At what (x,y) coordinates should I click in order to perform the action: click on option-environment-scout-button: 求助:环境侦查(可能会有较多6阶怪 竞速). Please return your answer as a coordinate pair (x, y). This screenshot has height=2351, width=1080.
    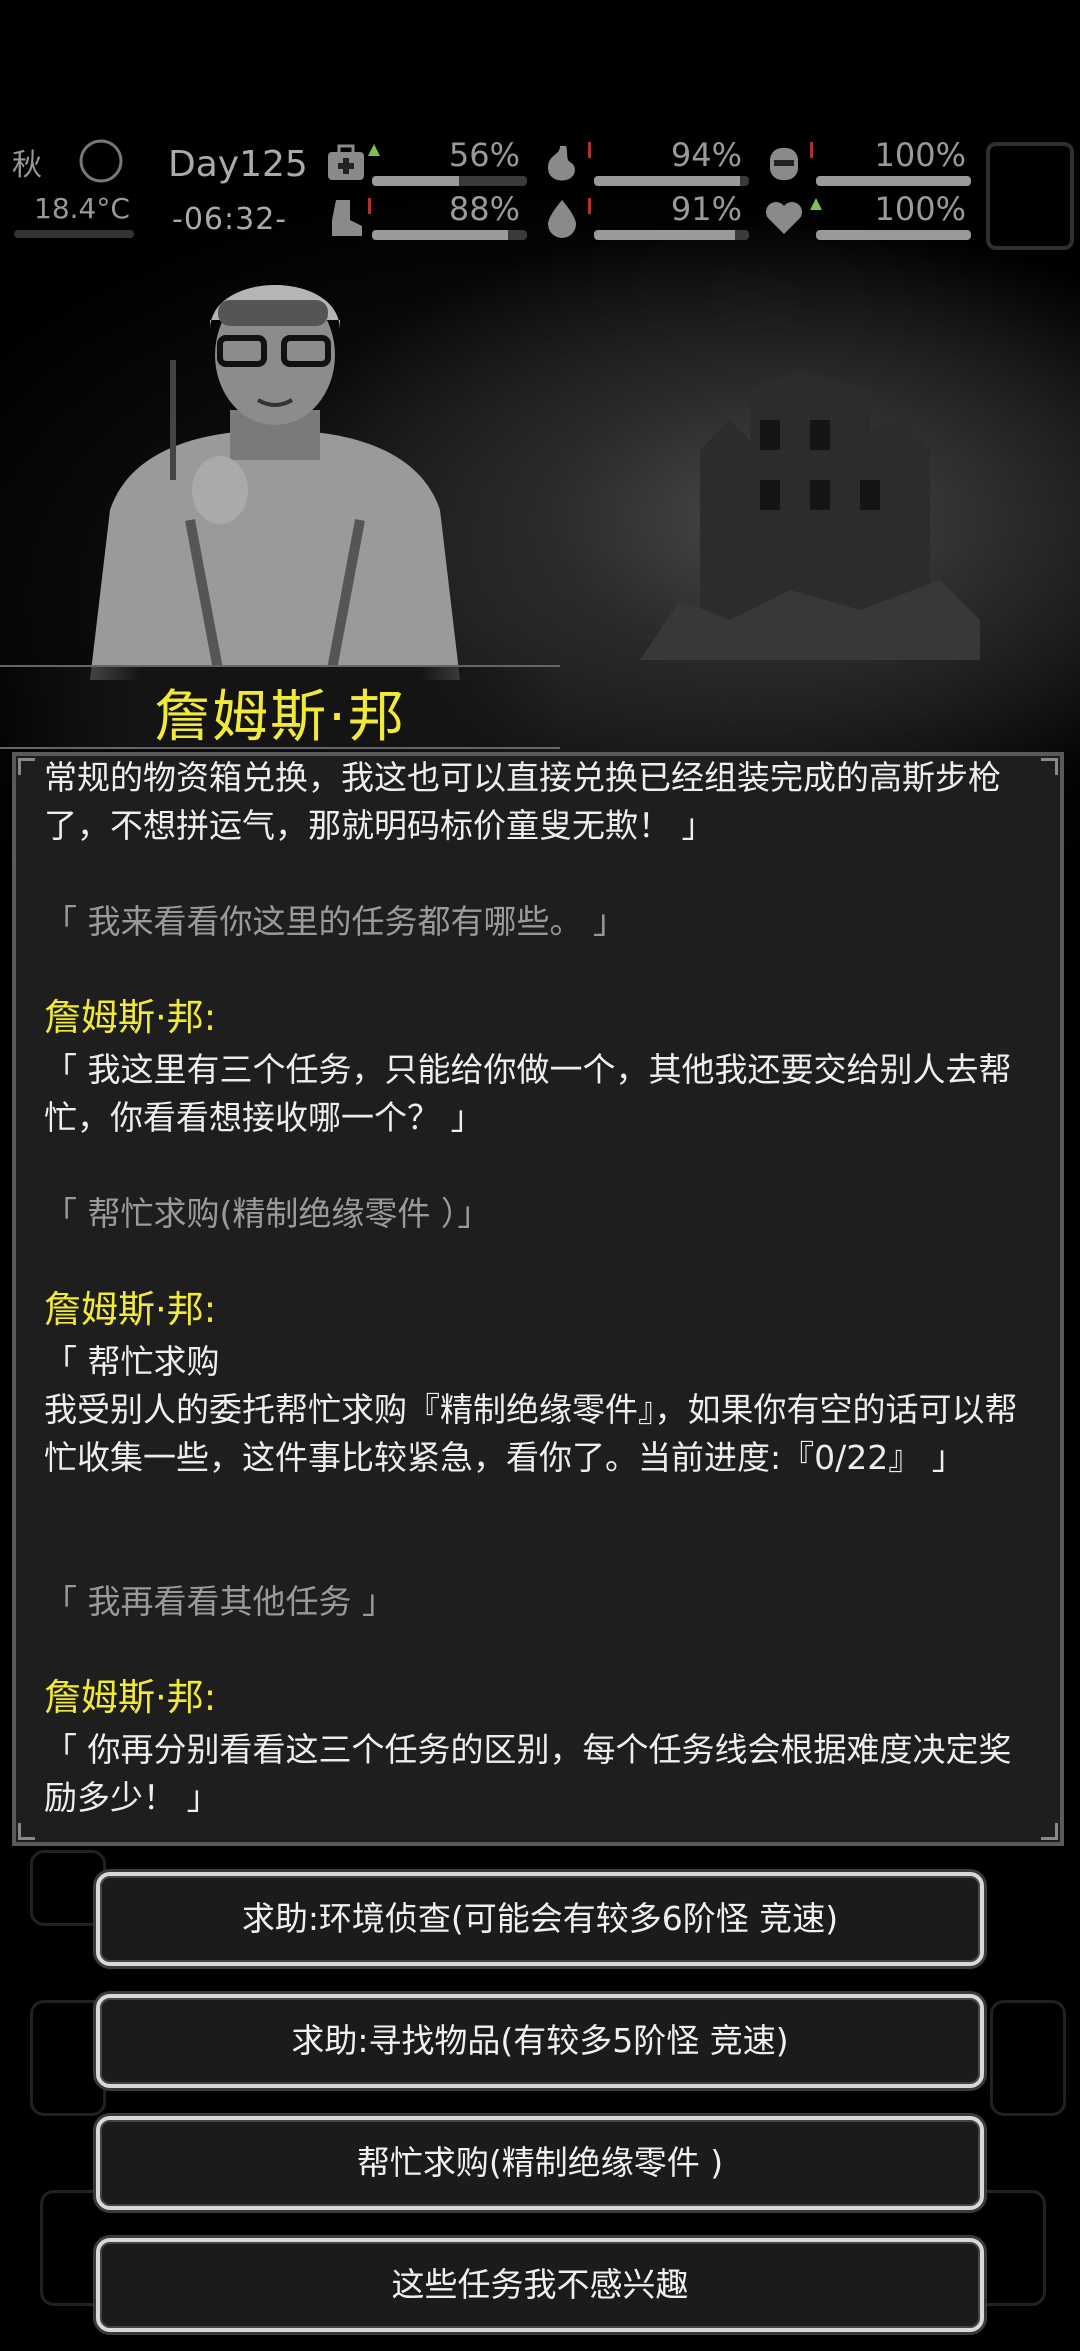
    Looking at the image, I should click on (540, 1919).